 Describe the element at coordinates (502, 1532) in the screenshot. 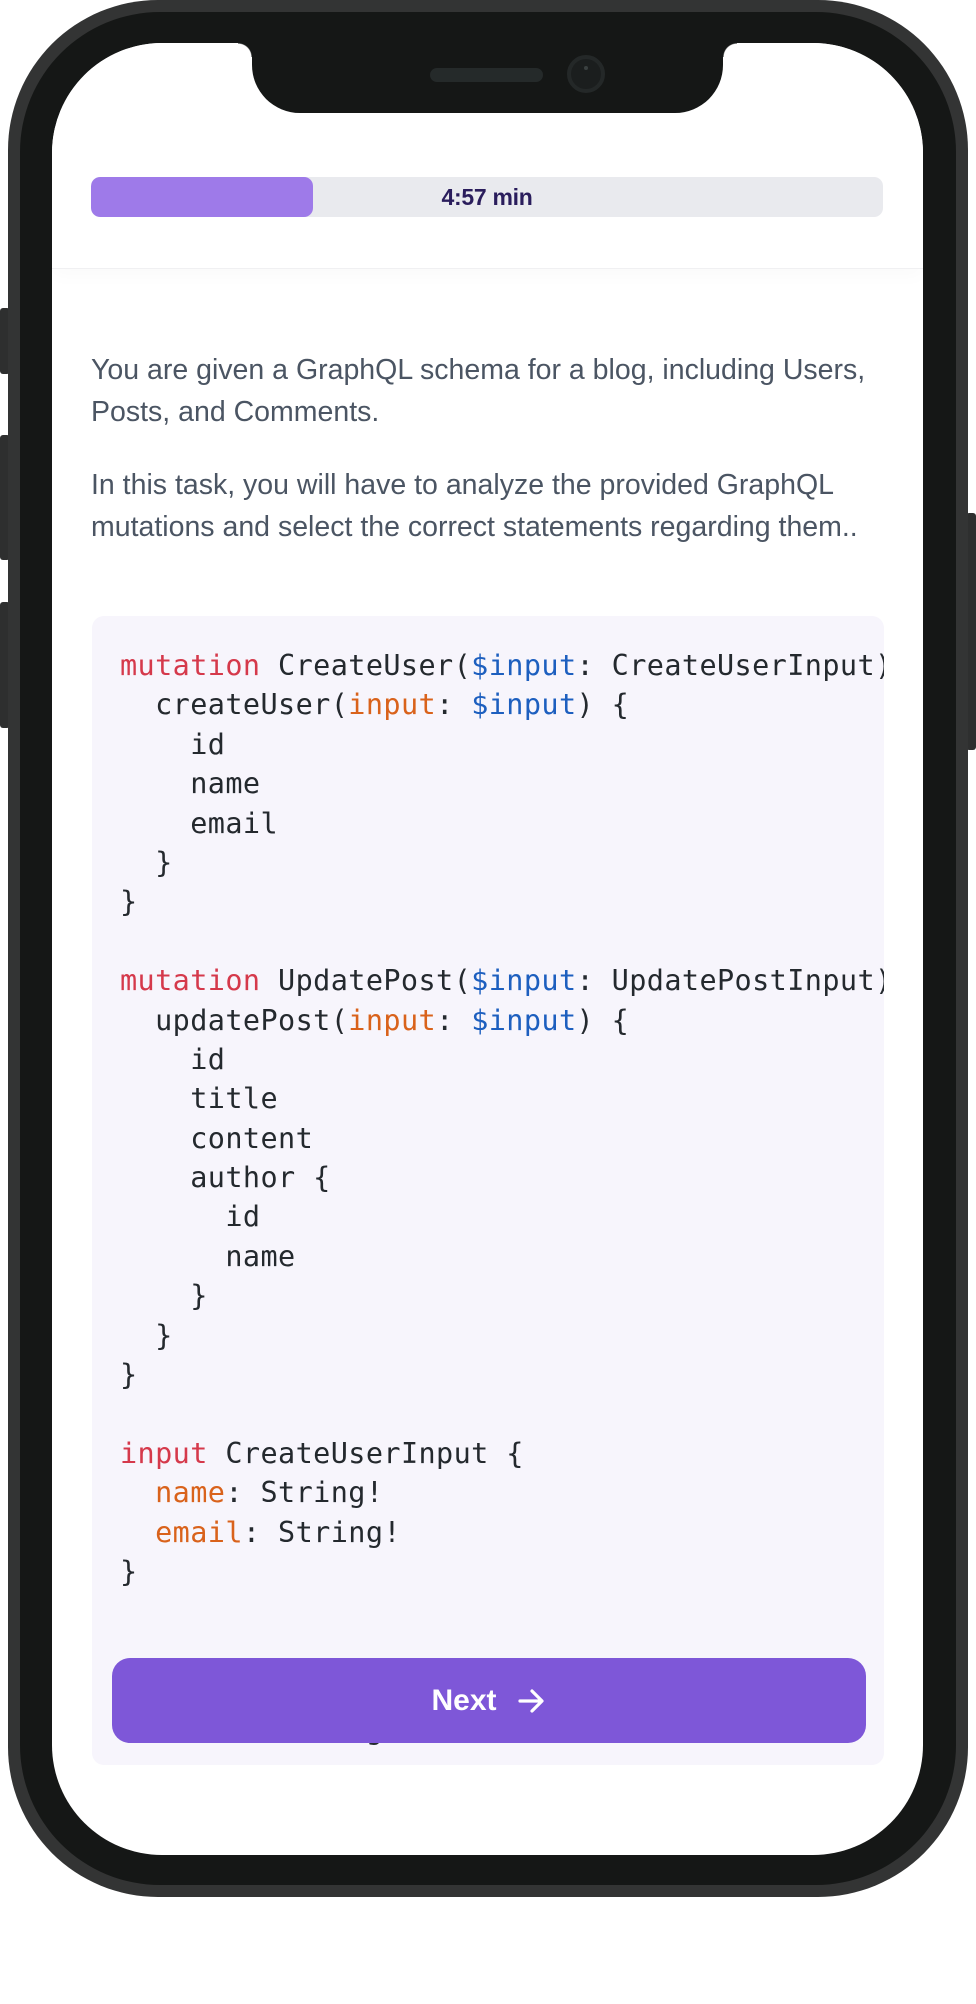

I see `code-line: email: String!` at that location.